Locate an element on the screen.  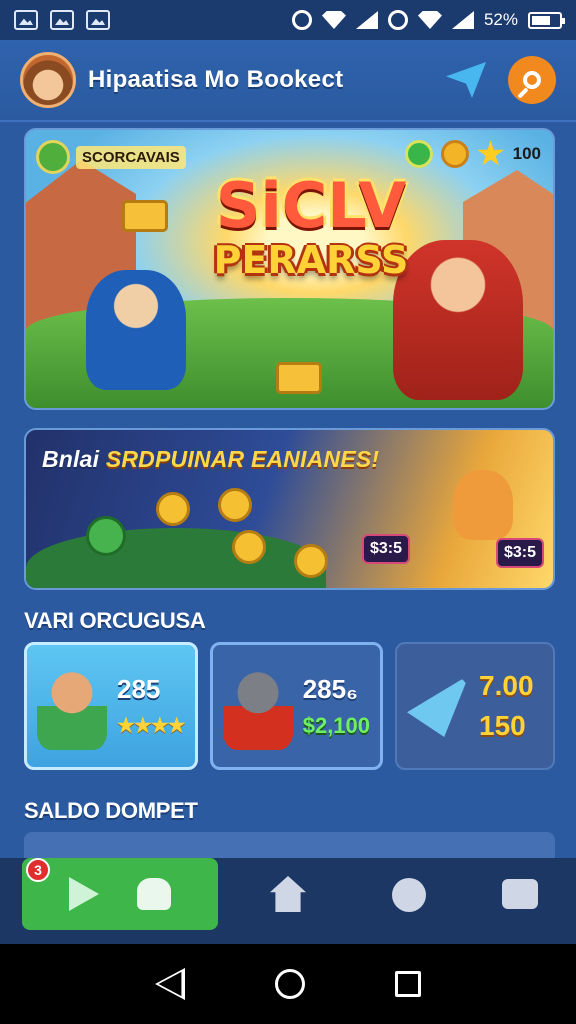
card-value: 7.00 is located at coordinates (506, 685).